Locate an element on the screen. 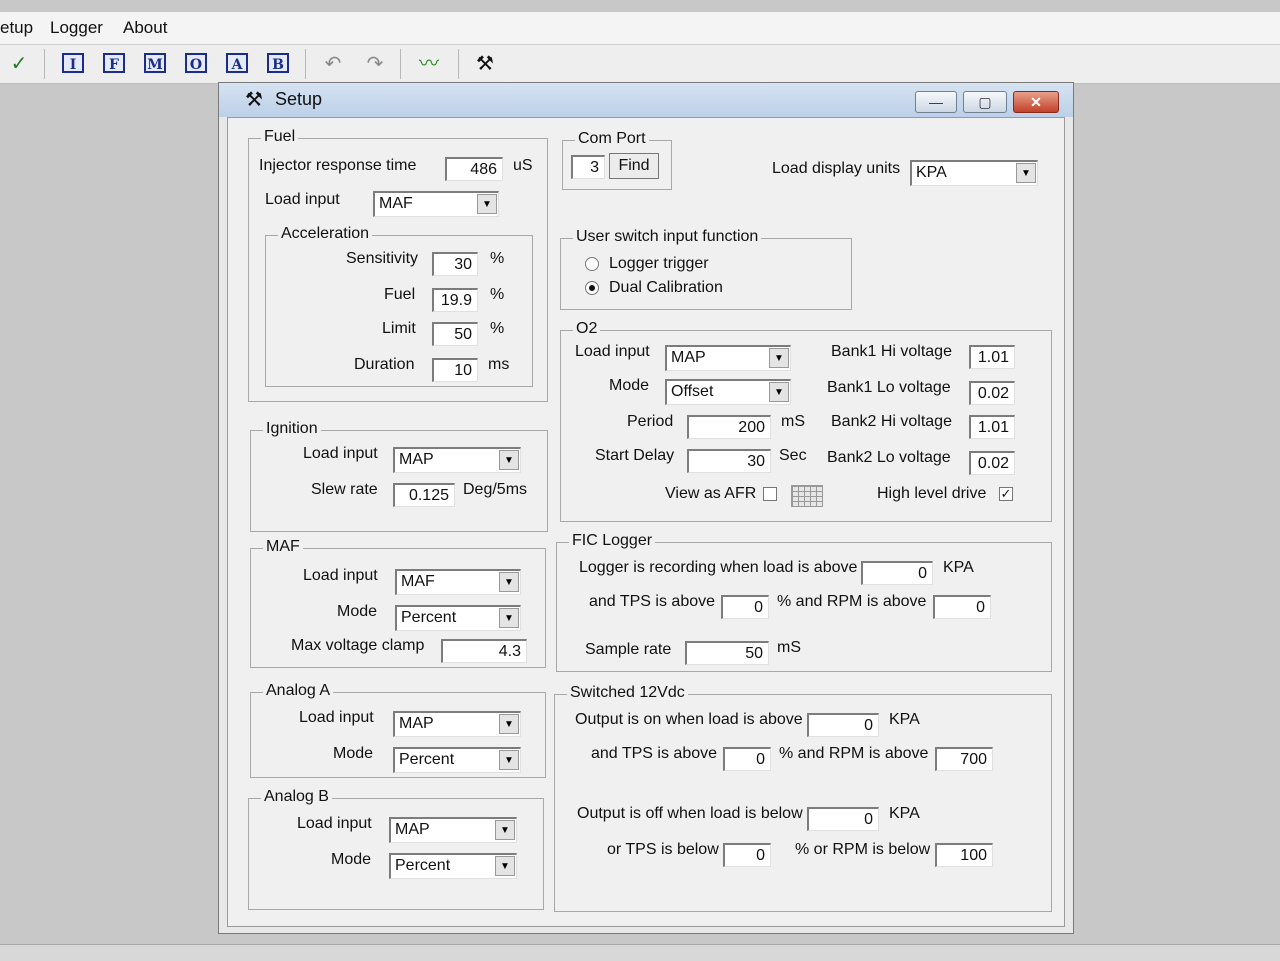 This screenshot has width=1280, height=961. max-voltage-clamp-input: 4.3 is located at coordinates (484, 651).